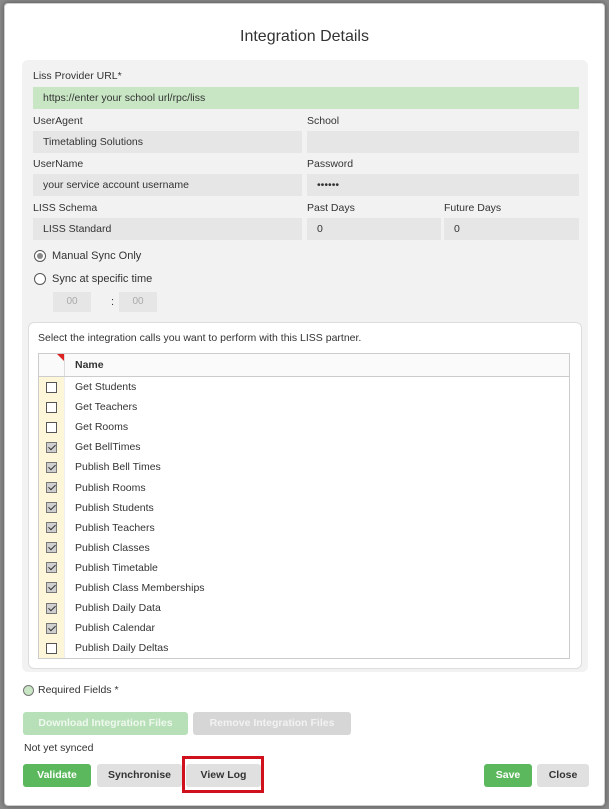  What do you see at coordinates (140, 587) in the screenshot?
I see `call-name: Publish Class Memberships` at bounding box center [140, 587].